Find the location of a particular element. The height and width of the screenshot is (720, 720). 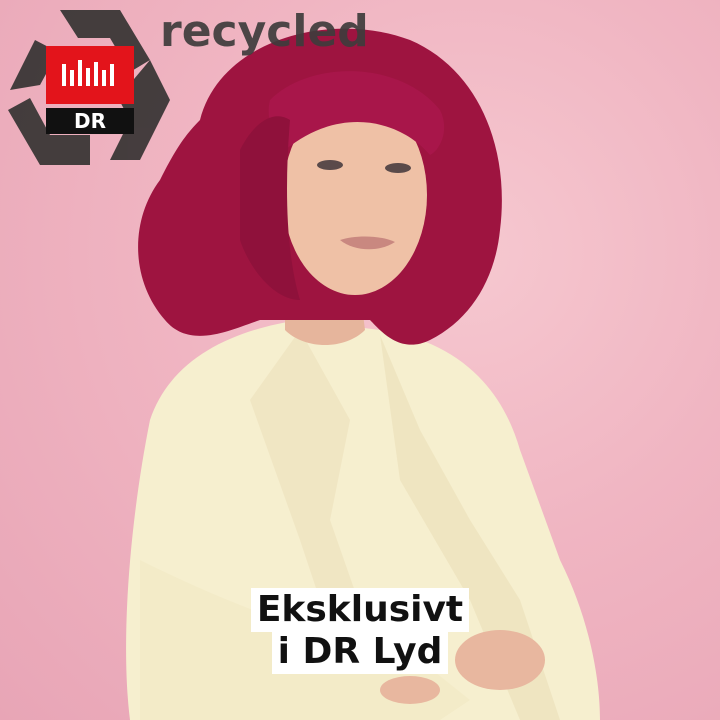

dr-logo-text: DR is located at coordinates (90, 121).